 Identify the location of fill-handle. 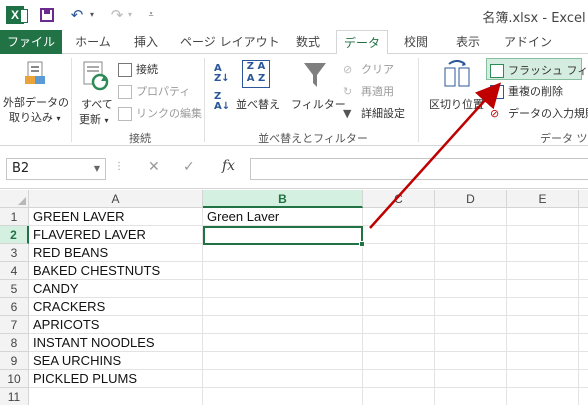
(362, 244).